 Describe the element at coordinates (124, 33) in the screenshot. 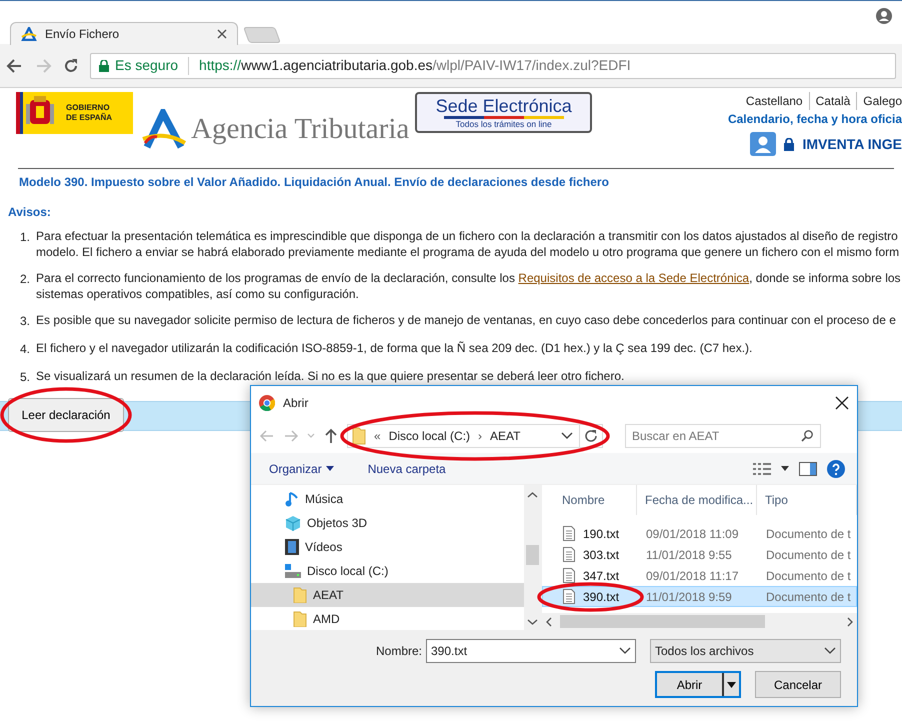

I see `browser-tab: Envío Fichero` at that location.